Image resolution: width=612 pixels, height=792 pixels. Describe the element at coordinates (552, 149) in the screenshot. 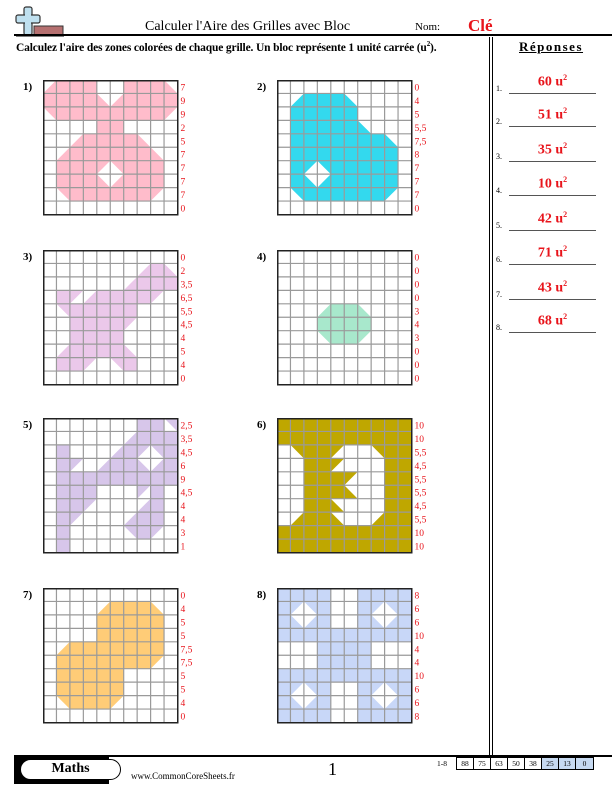

I see `answer-value: 35 u2` at that location.